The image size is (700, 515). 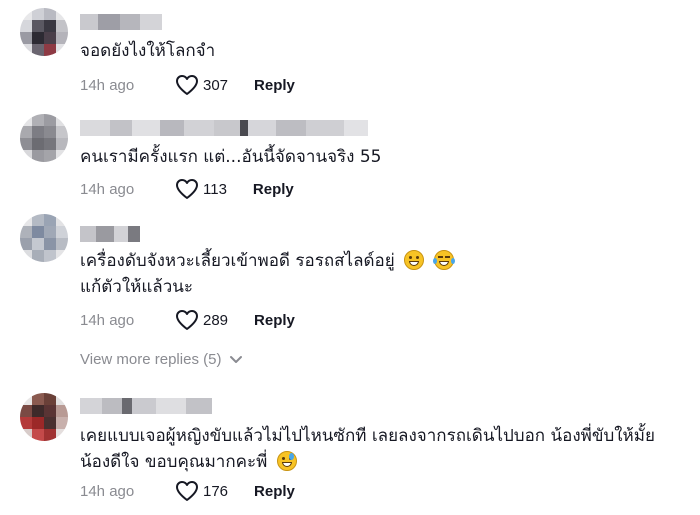 What do you see at coordinates (414, 260) in the screenshot?
I see `grinning-face-icon` at bounding box center [414, 260].